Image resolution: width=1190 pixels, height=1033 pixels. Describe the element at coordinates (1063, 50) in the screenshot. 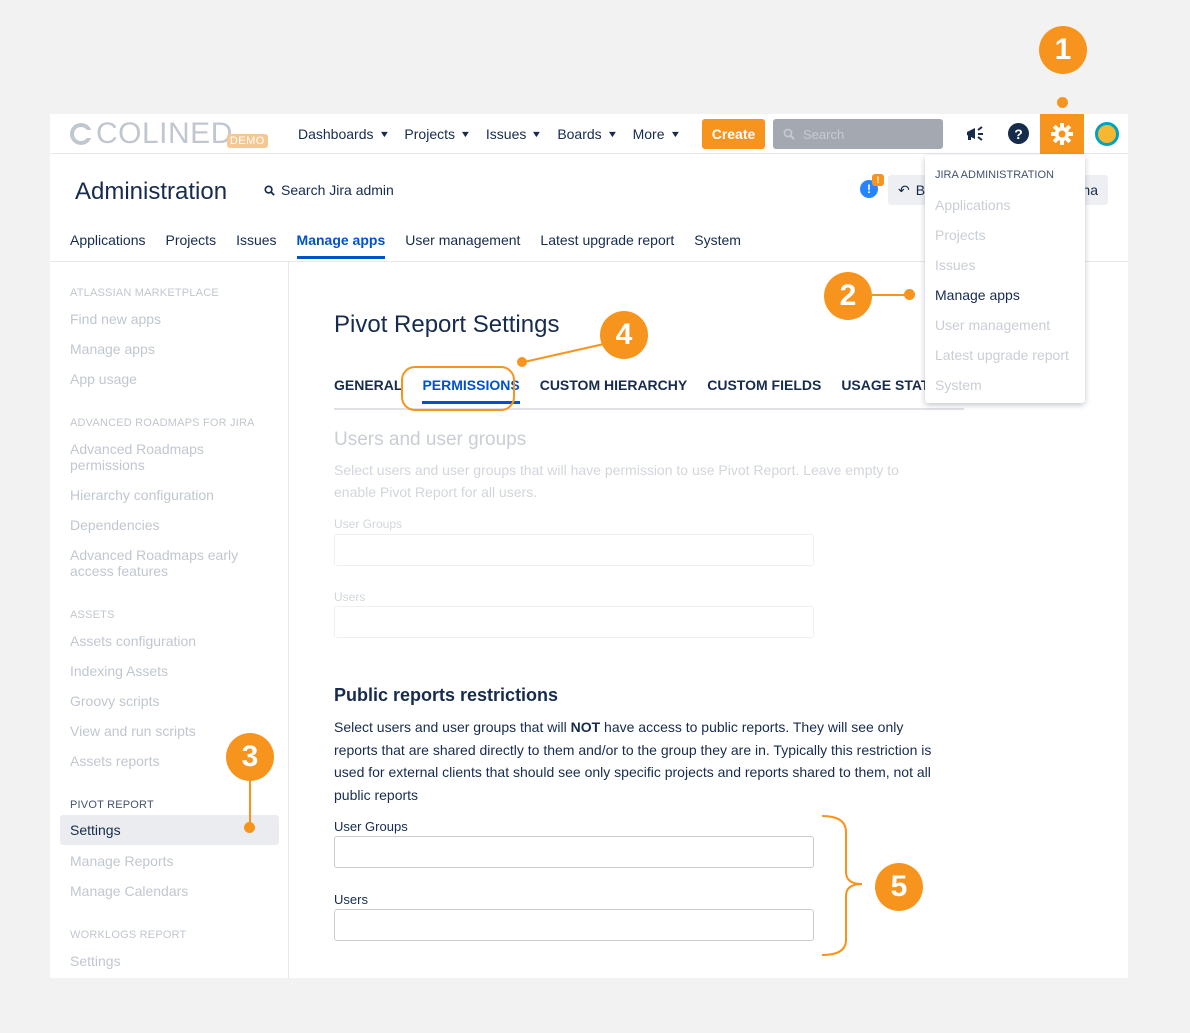

I see `callout-1: 1` at that location.